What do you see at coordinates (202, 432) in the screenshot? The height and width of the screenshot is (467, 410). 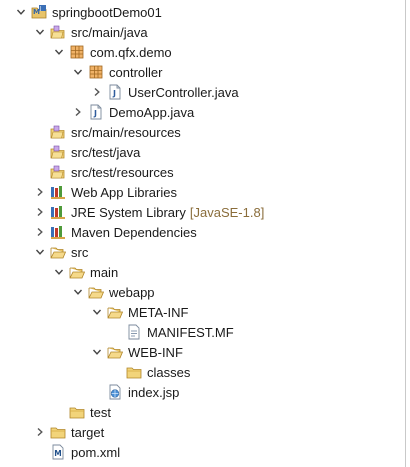 I see `tree-item-target: target` at bounding box center [202, 432].